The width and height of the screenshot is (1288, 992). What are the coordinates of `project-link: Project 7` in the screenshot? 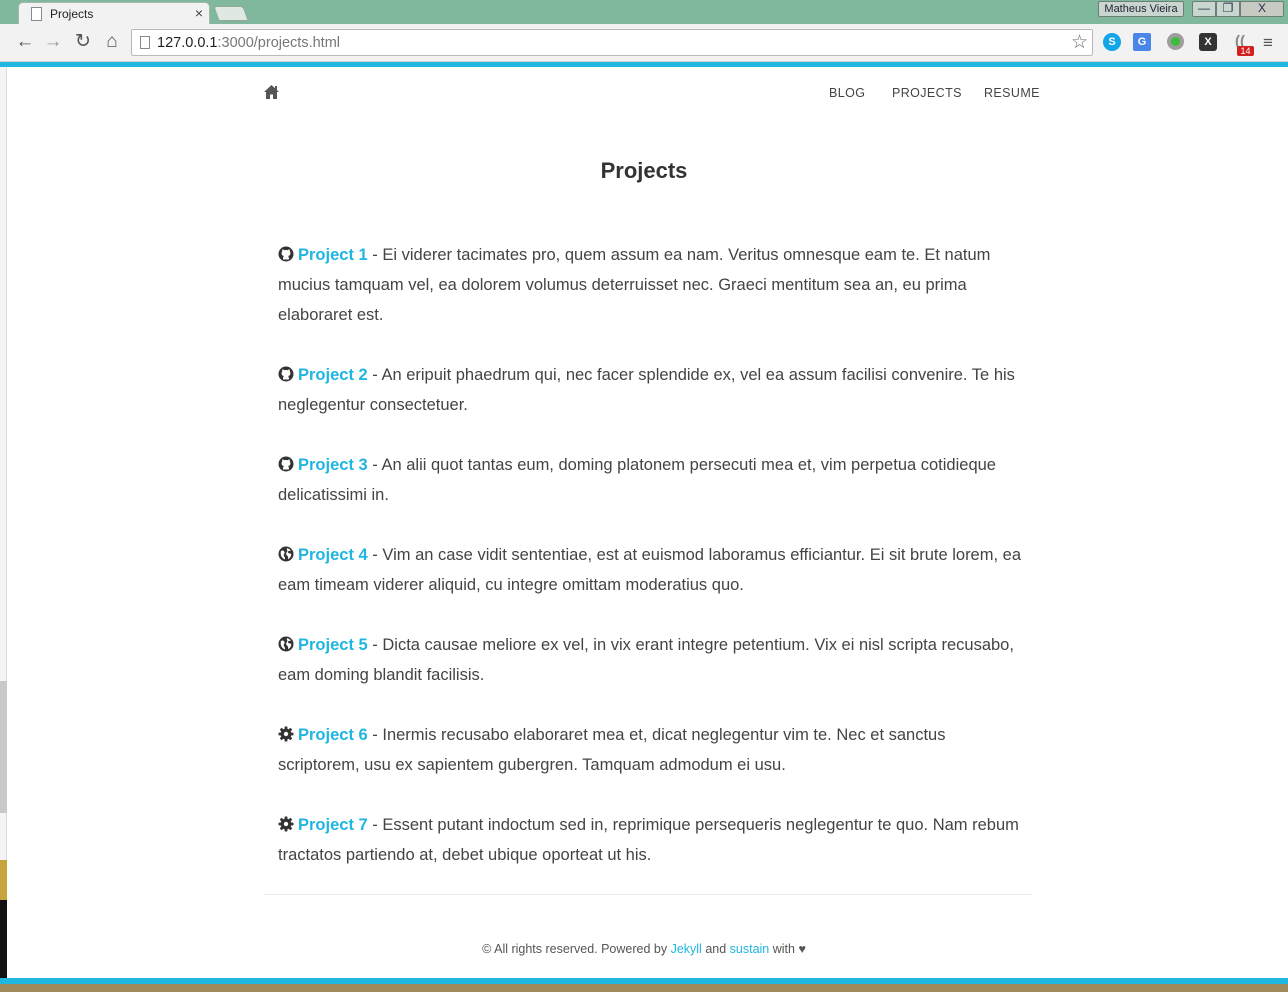 It's located at (333, 825).